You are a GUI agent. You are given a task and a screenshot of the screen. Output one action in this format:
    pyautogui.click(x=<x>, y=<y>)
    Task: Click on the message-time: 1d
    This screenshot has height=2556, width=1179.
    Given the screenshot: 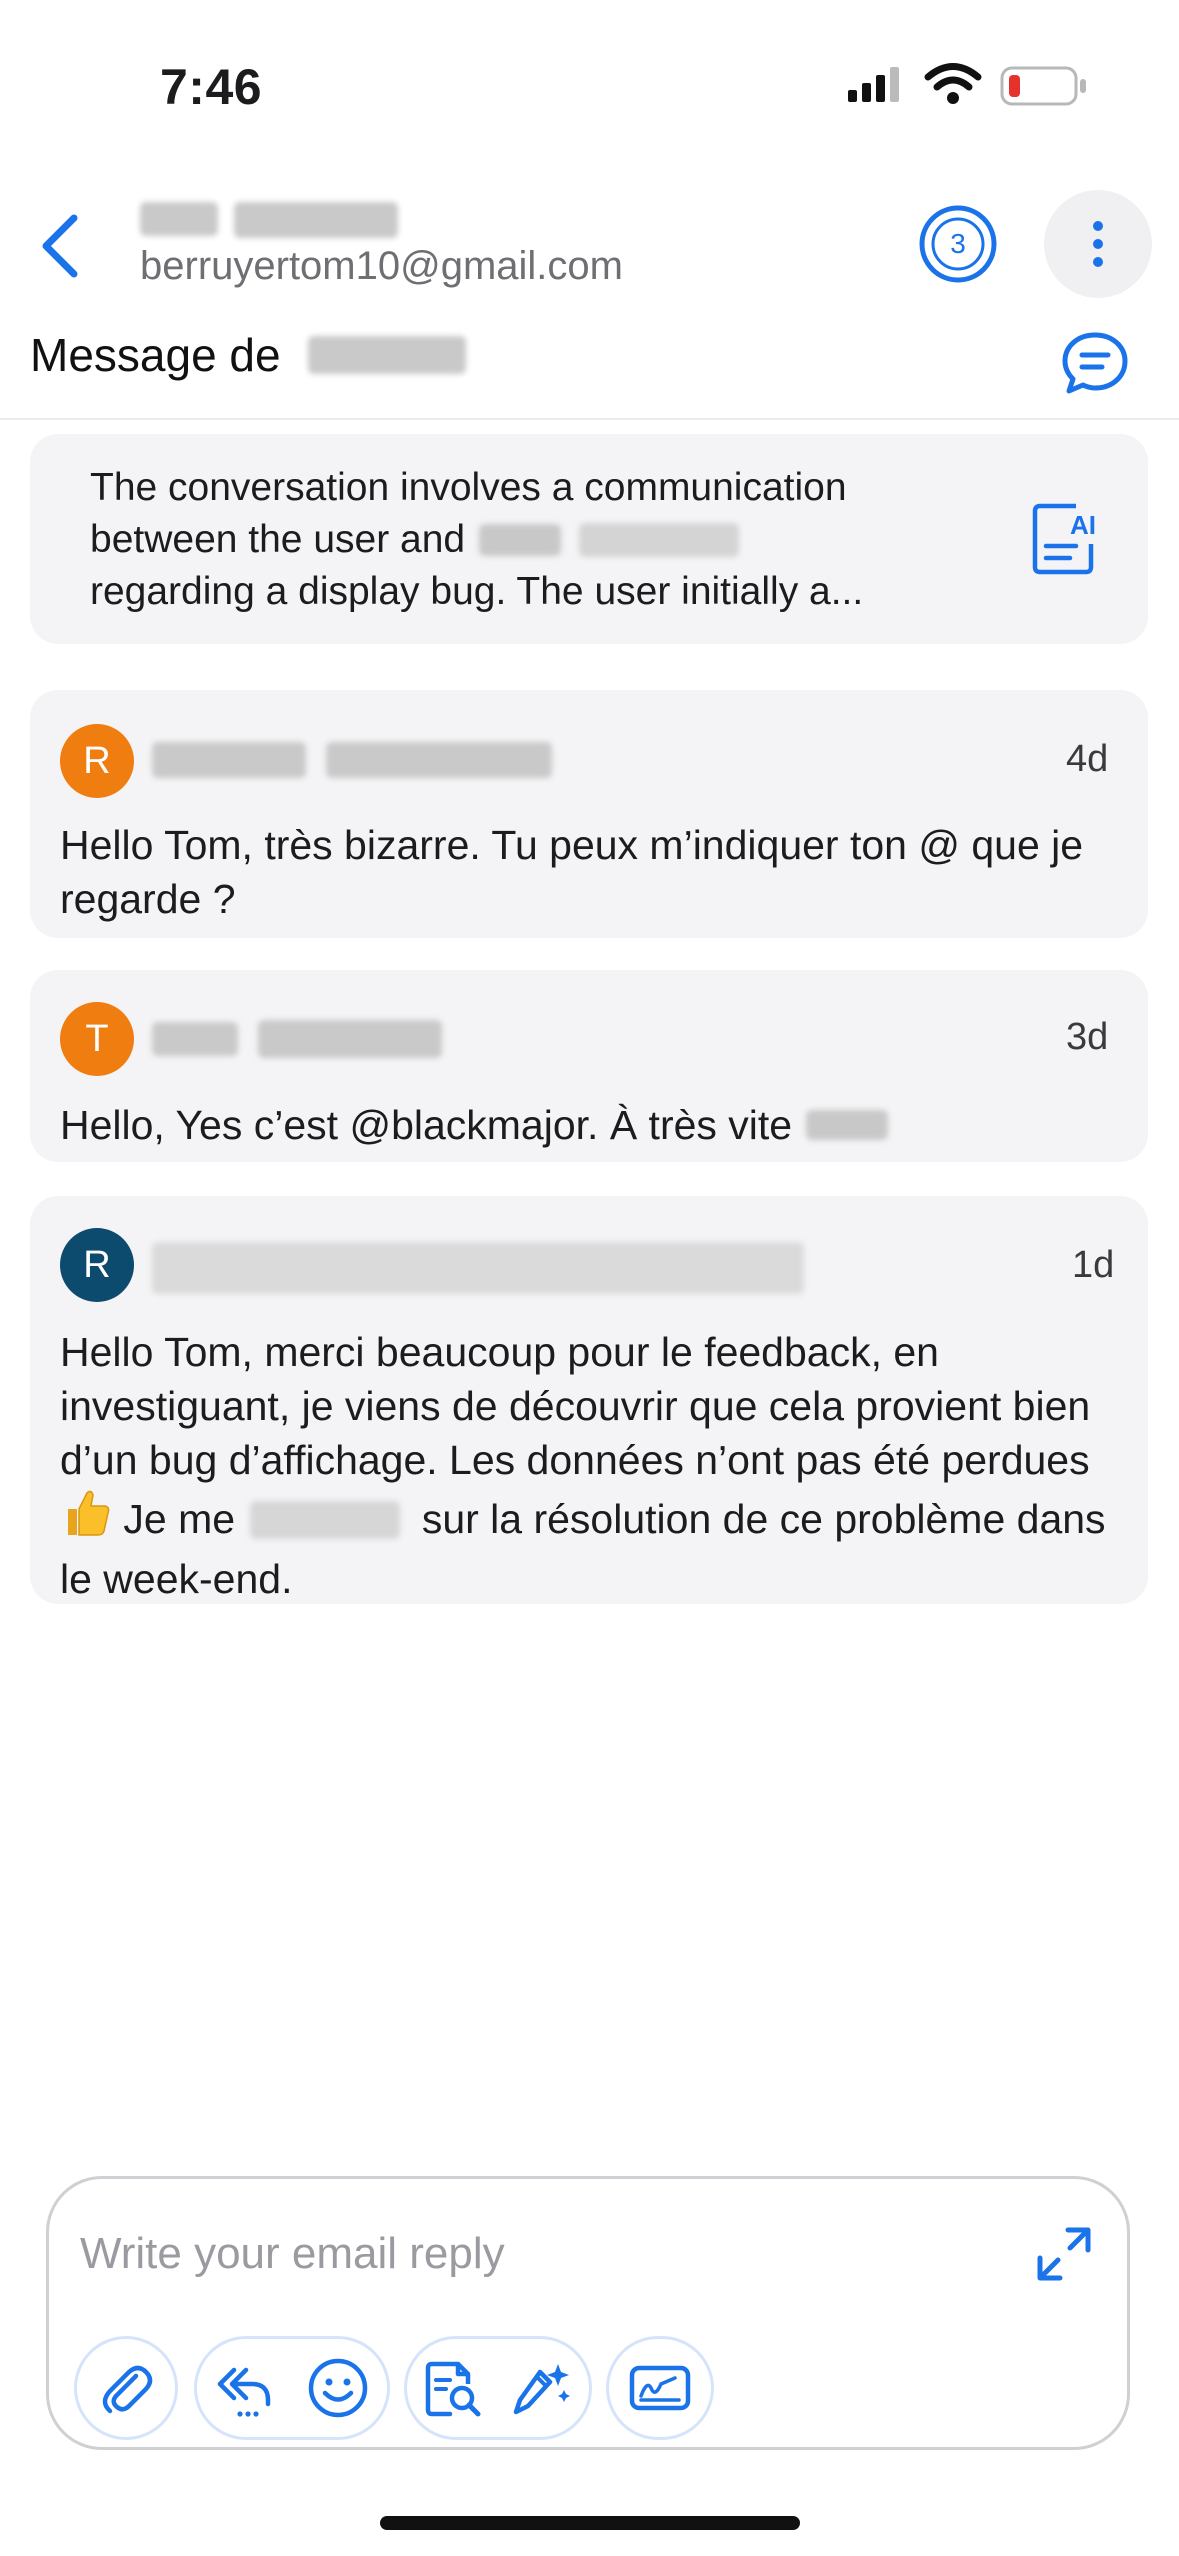 What is the action you would take?
    pyautogui.click(x=1093, y=1265)
    